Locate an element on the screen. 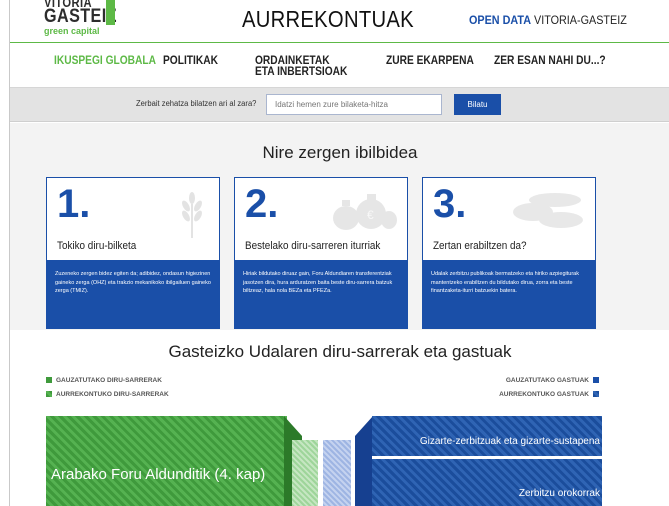 This screenshot has width=669, height=506. open-data-bold: OPEN DATA is located at coordinates (500, 20).